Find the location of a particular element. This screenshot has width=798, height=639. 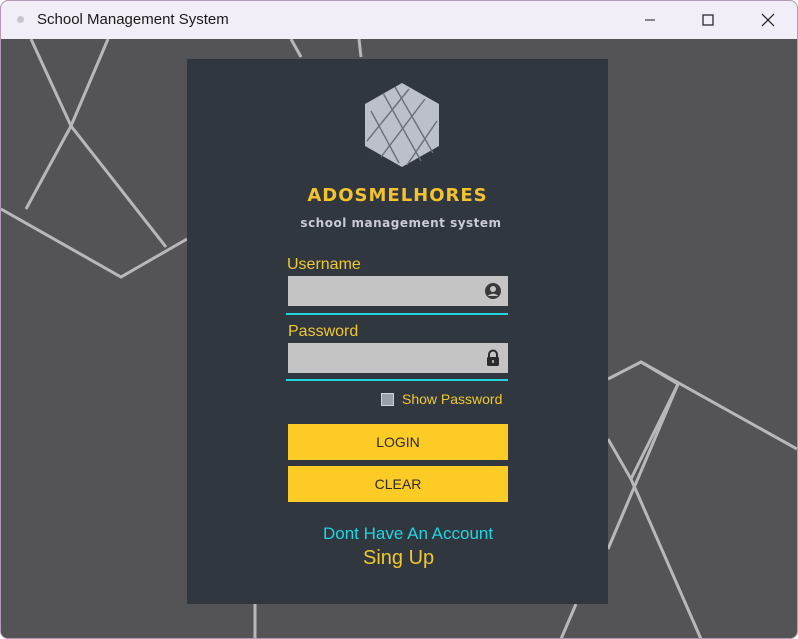

username-label: Username is located at coordinates (324, 264).